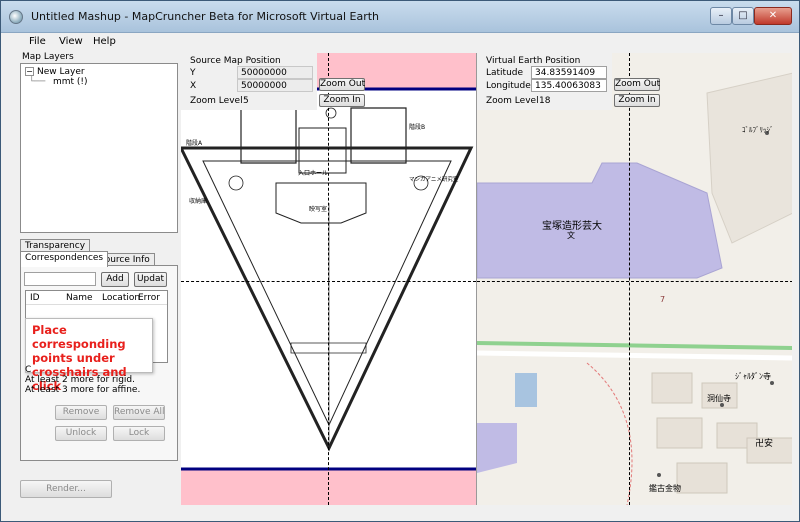 The height and width of the screenshot is (522, 800). I want to click on ve-zoom-level-value: 18, so click(545, 101).